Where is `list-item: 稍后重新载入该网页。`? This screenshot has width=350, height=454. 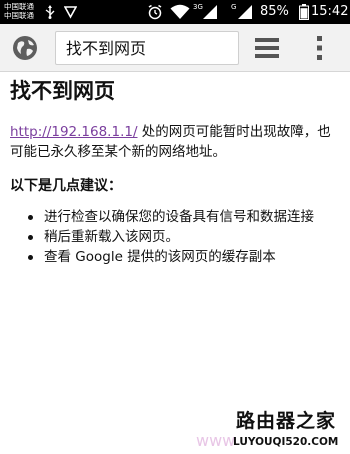 list-item: 稍后重新载入该网页。 is located at coordinates (187, 237).